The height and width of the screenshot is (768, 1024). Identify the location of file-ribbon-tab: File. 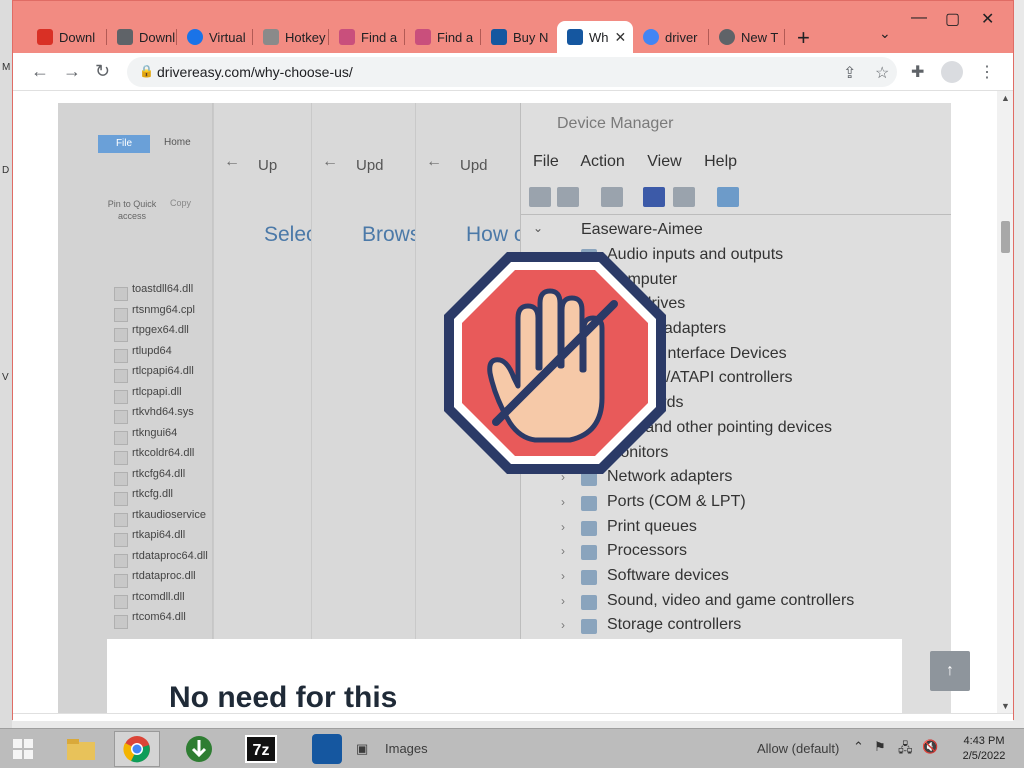
(124, 144).